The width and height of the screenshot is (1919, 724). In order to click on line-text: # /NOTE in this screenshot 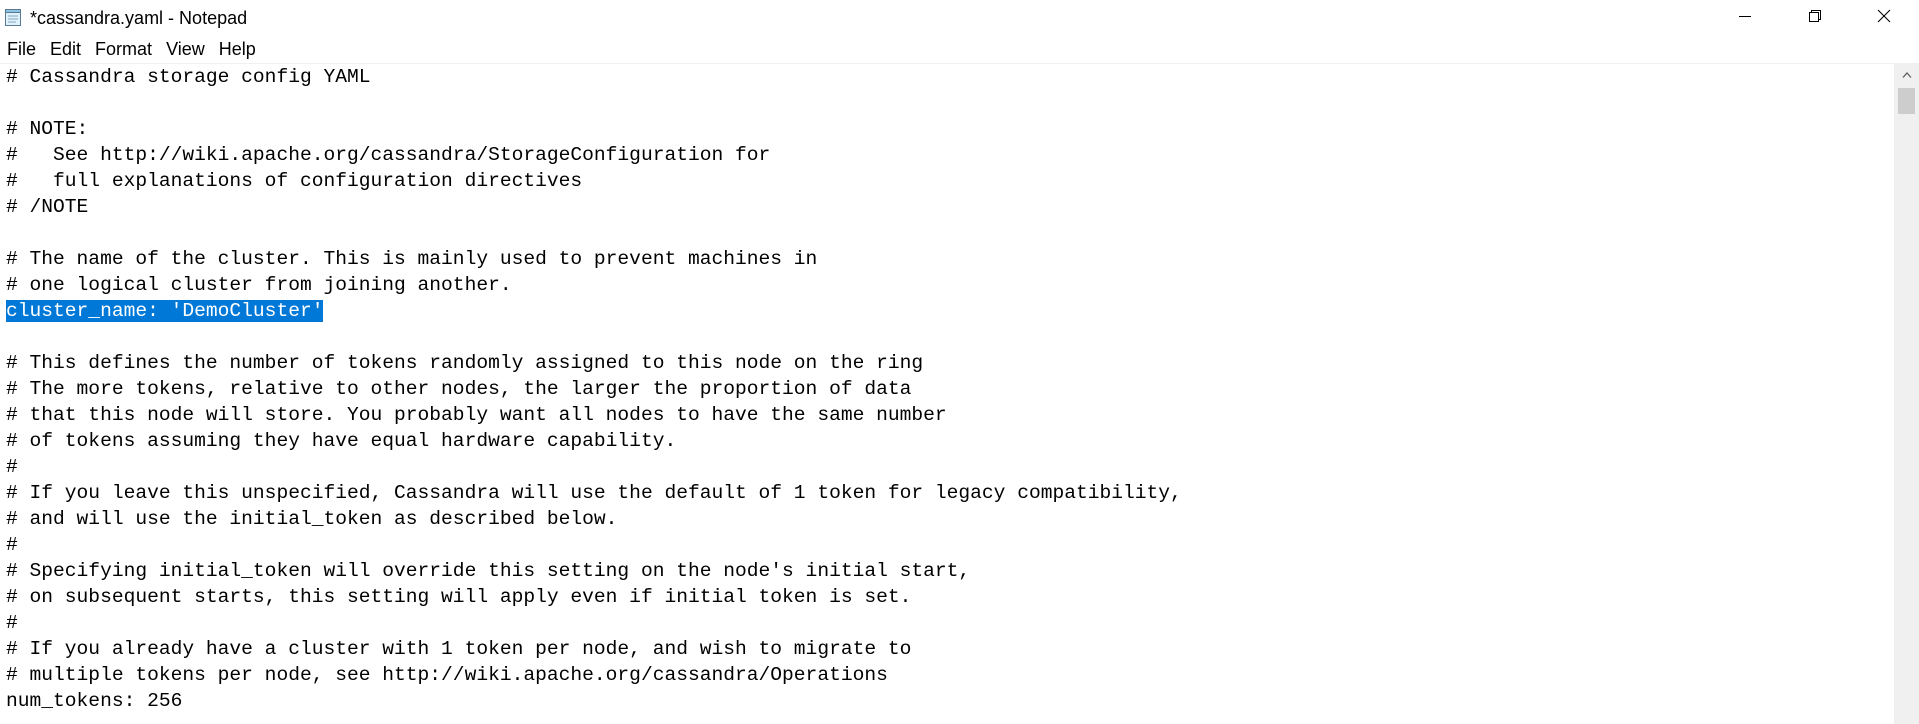, I will do `click(47, 207)`.